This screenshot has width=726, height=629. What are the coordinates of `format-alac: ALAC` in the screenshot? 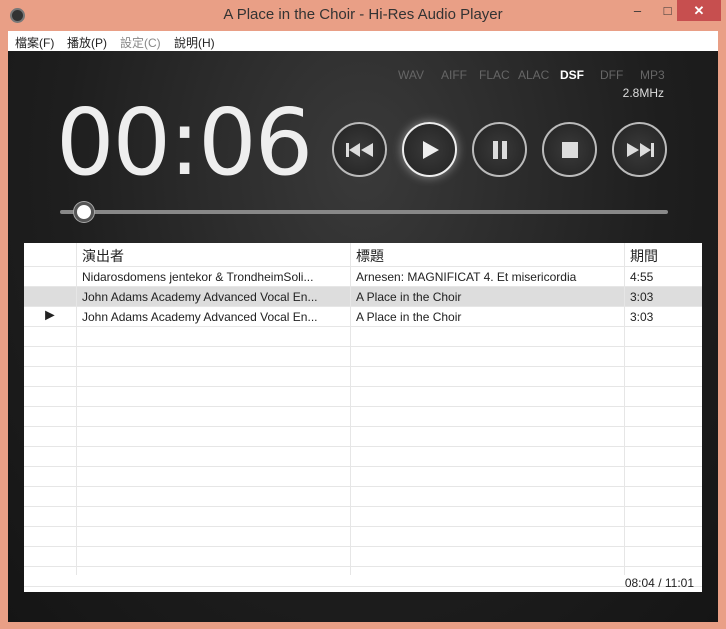 It's located at (534, 75).